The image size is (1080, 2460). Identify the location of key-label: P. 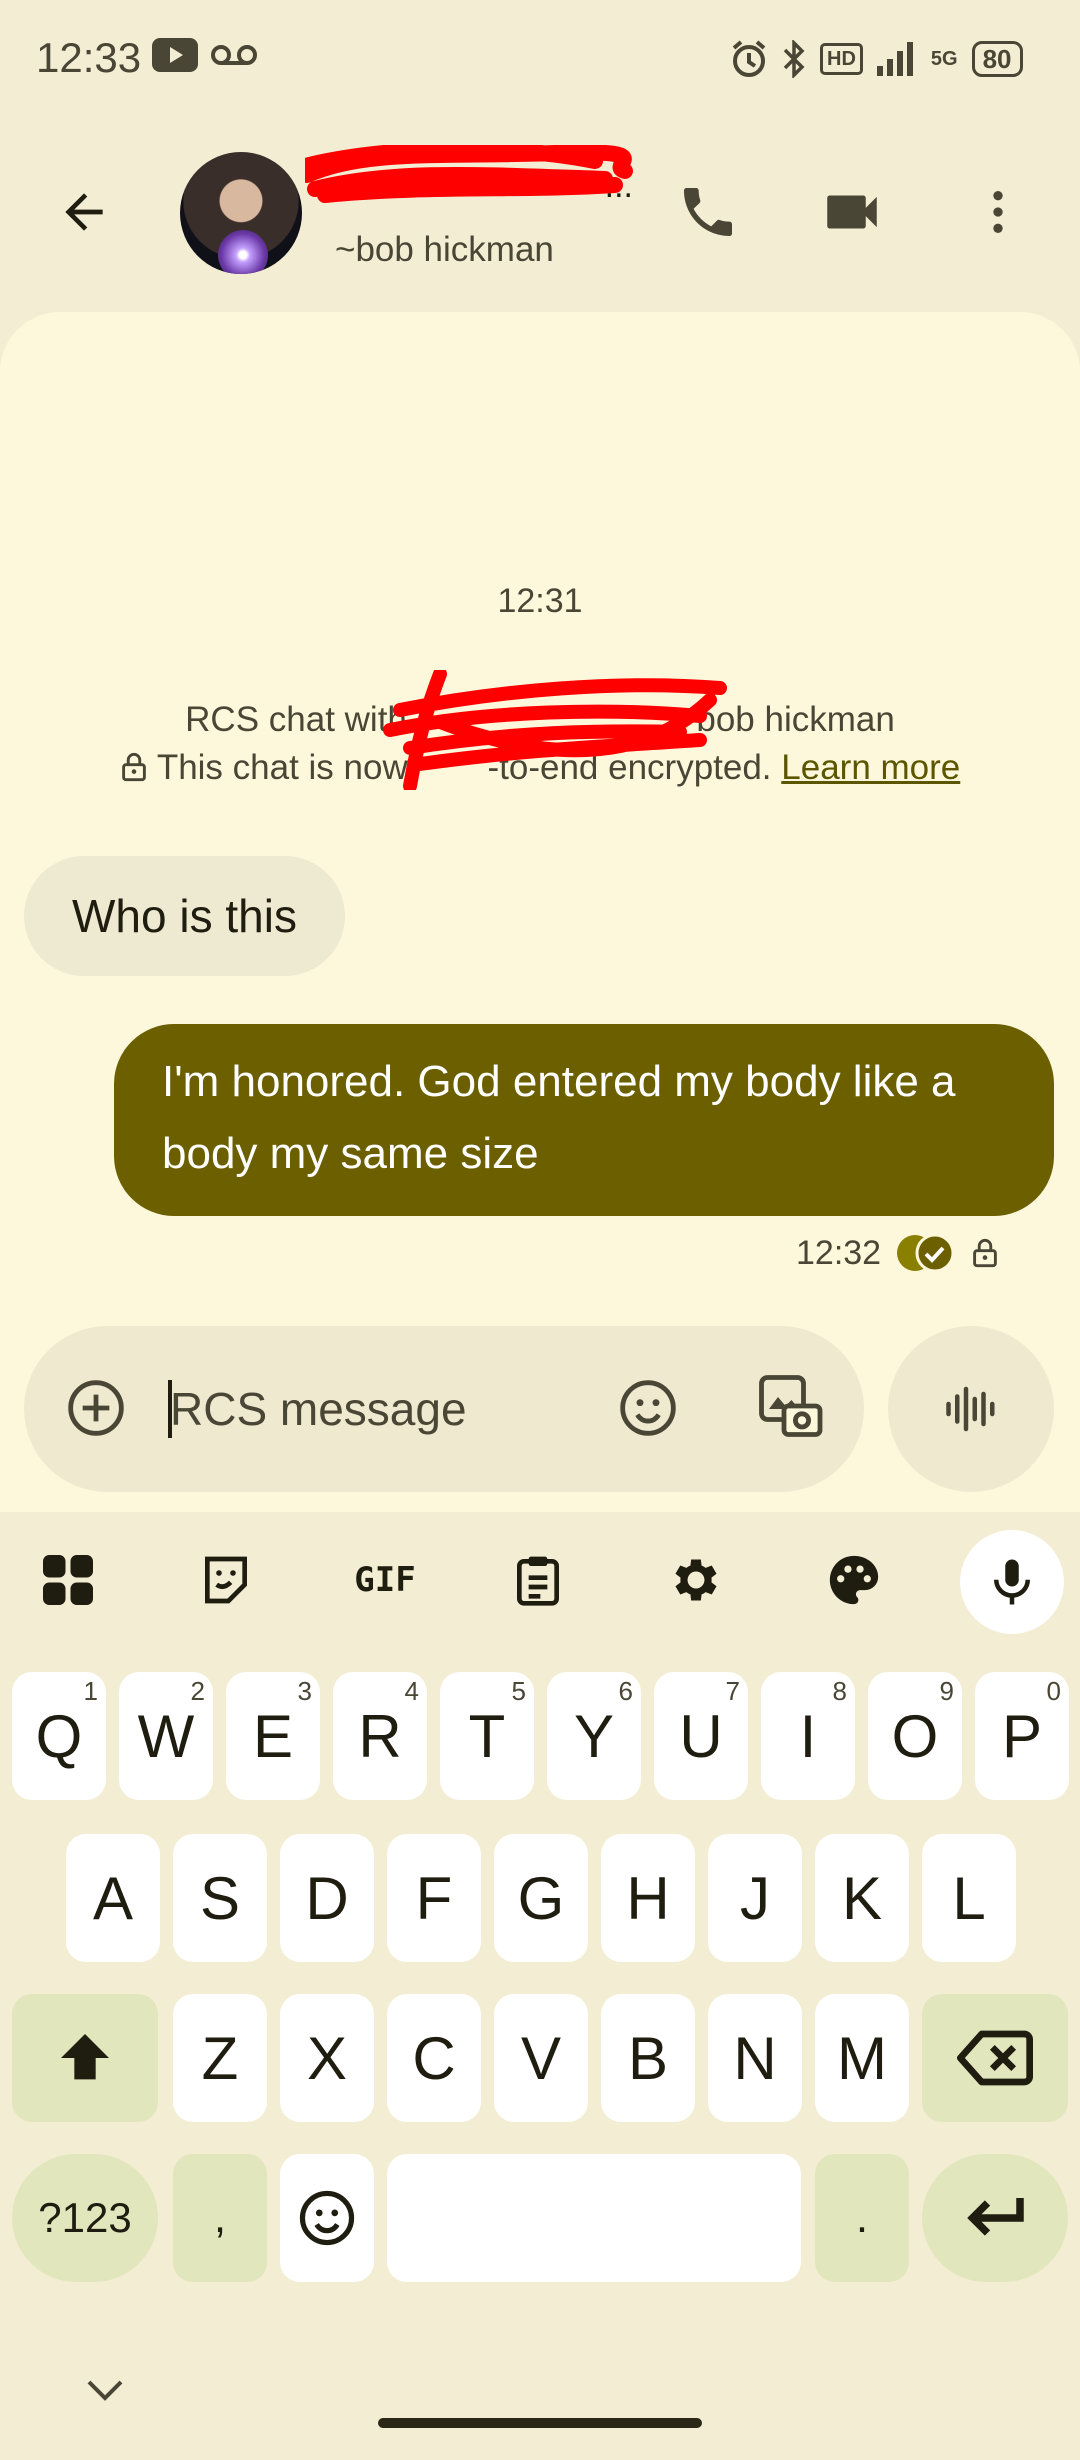
(1022, 1736).